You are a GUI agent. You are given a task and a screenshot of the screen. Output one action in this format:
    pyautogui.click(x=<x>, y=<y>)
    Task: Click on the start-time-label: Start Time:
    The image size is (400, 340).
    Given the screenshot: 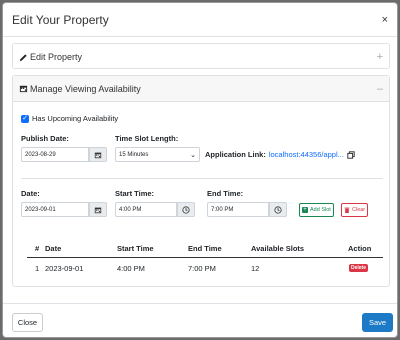 What is the action you would take?
    pyautogui.click(x=135, y=193)
    